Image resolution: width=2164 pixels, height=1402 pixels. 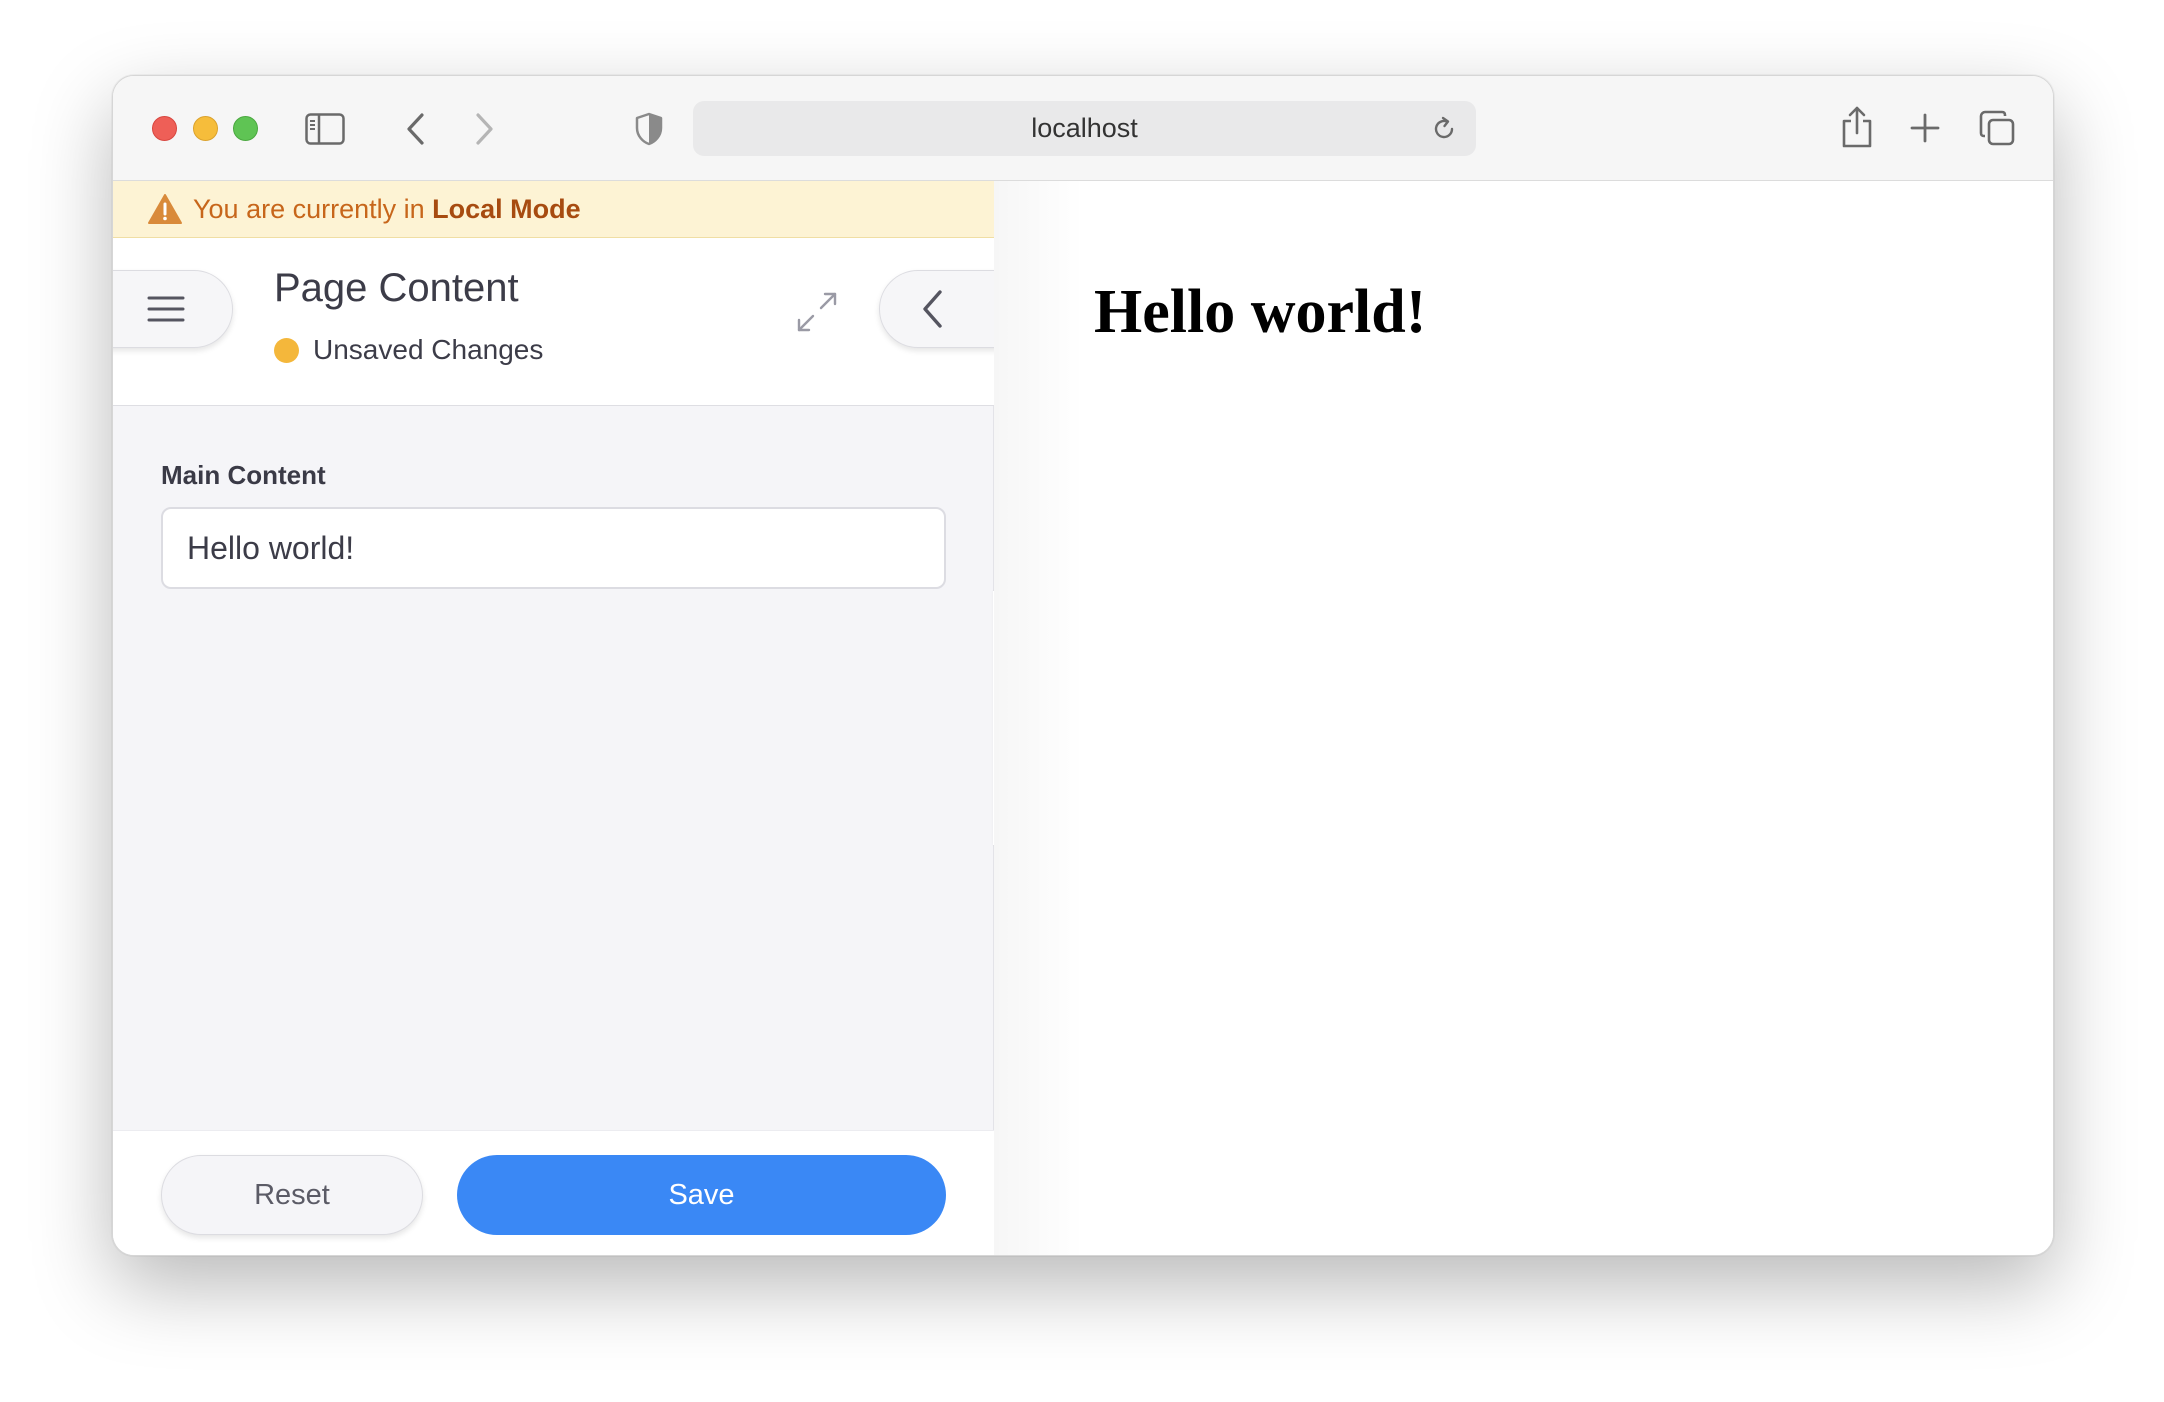 What do you see at coordinates (649, 129) in the screenshot?
I see `shield-icon` at bounding box center [649, 129].